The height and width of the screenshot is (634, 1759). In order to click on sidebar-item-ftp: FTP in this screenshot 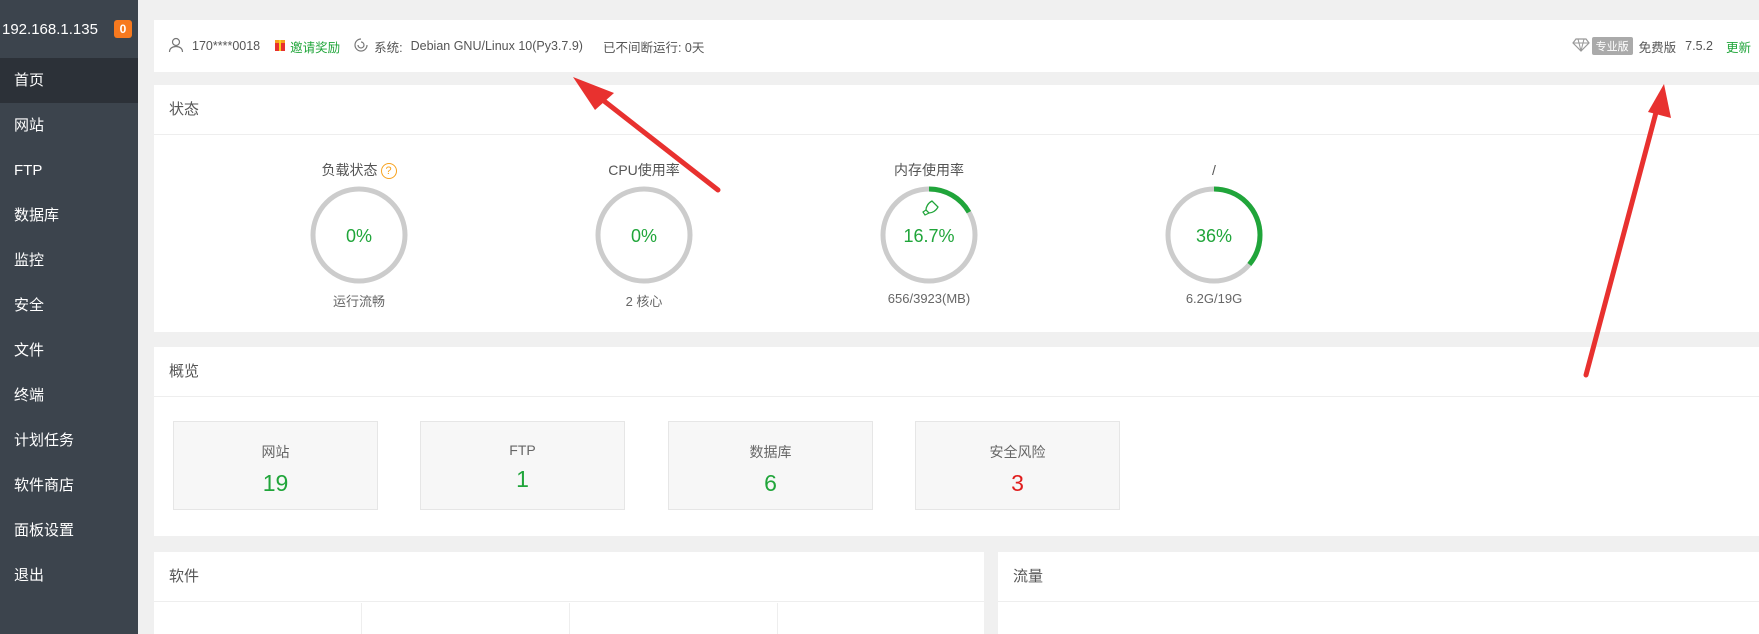, I will do `click(69, 170)`.